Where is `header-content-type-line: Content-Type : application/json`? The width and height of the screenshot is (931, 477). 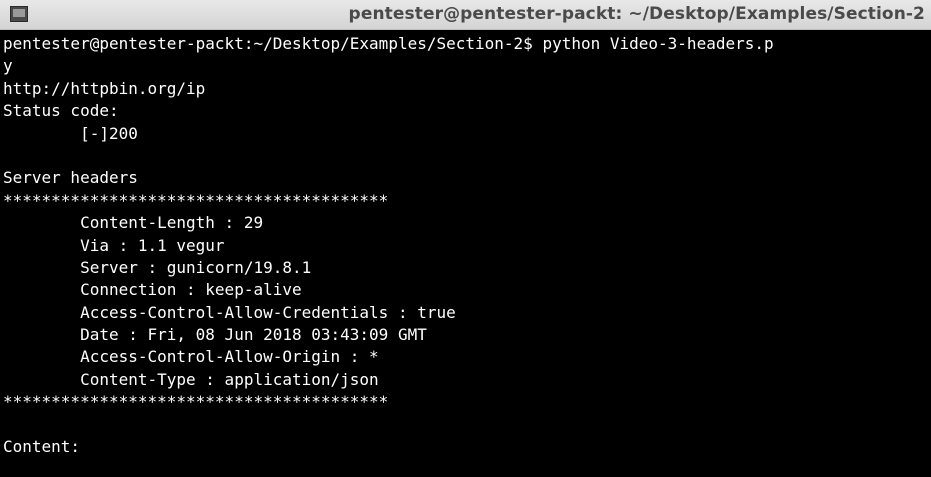
header-content-type-line: Content-Type : application/json is located at coordinates (191, 379).